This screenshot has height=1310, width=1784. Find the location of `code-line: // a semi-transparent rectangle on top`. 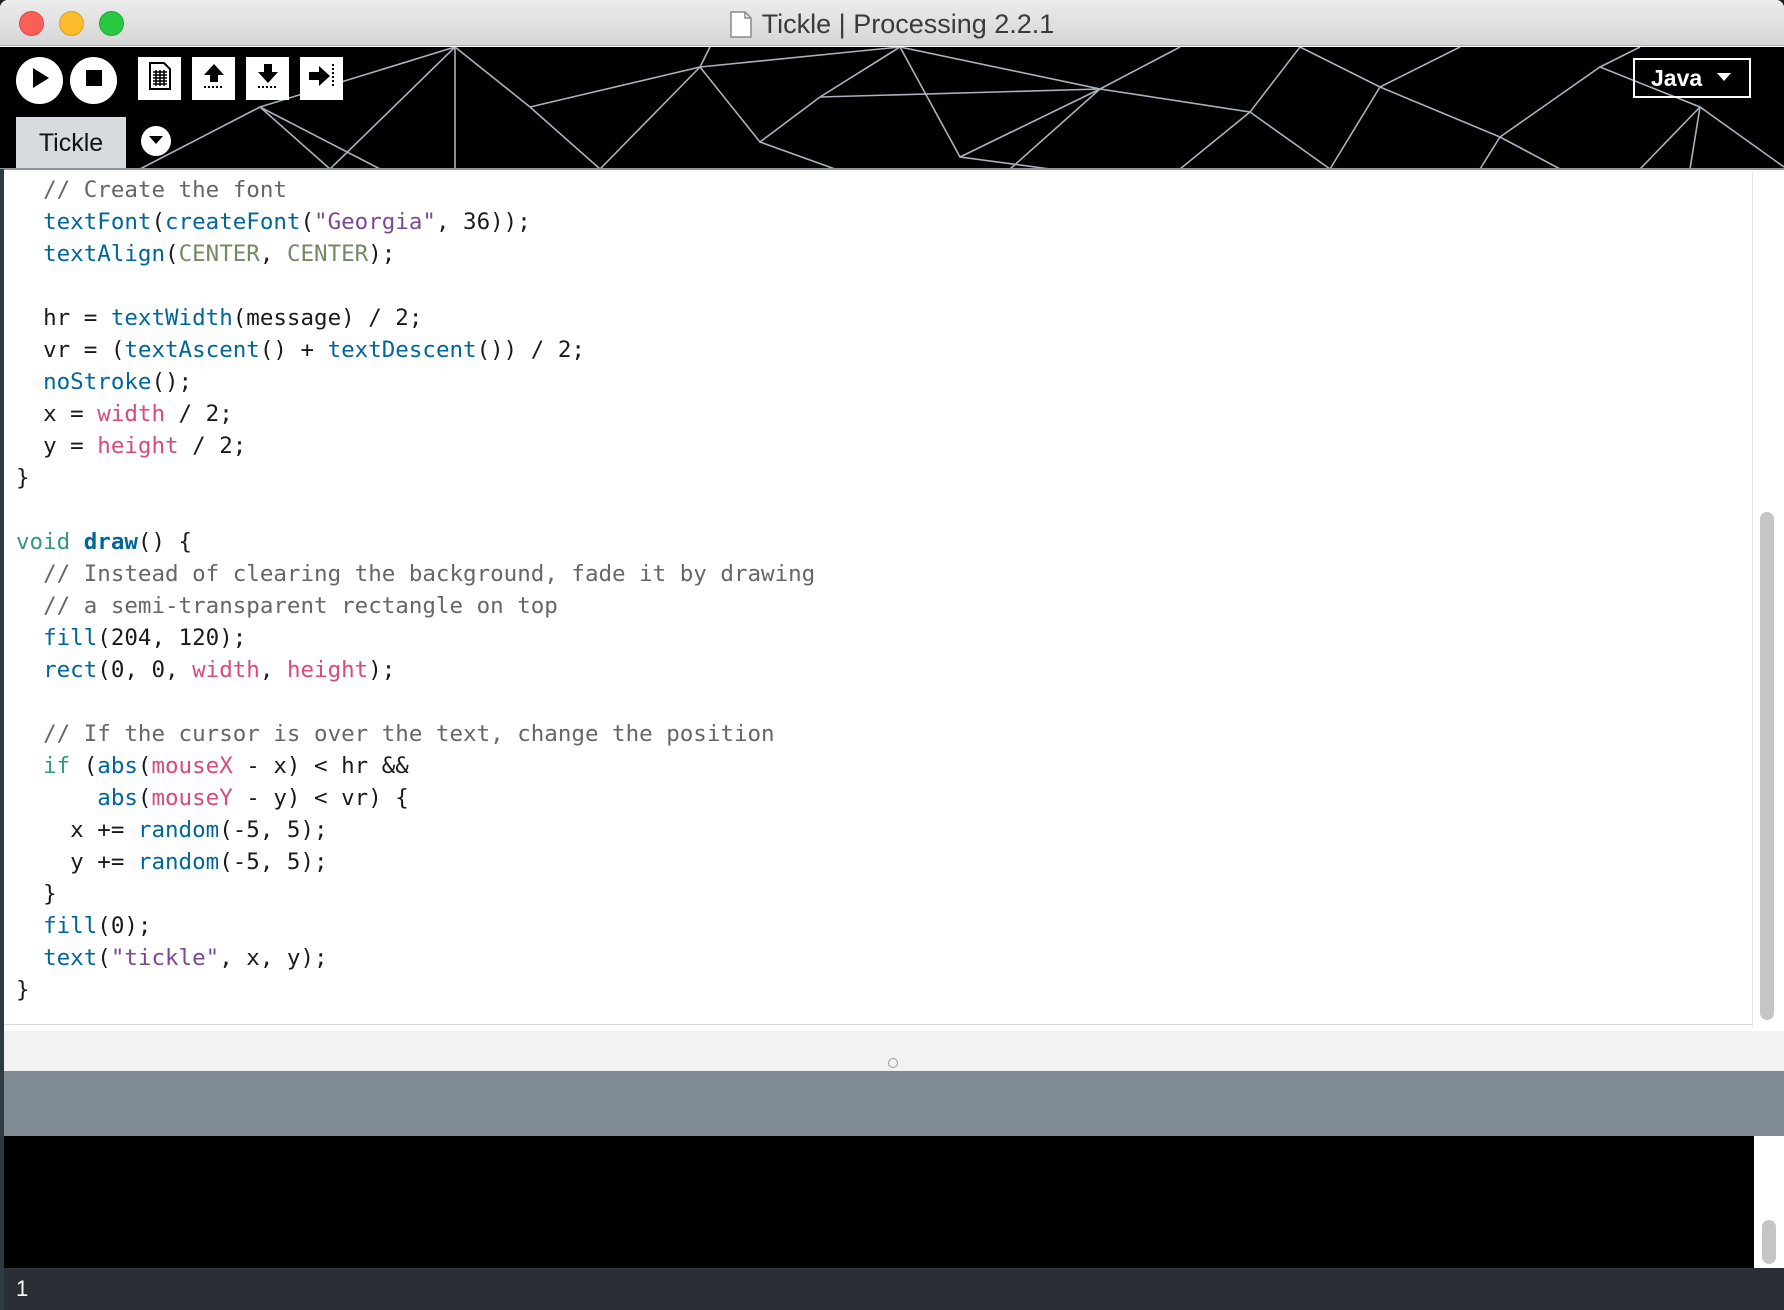

code-line: // a semi-transparent rectangle on top is located at coordinates (415, 606).